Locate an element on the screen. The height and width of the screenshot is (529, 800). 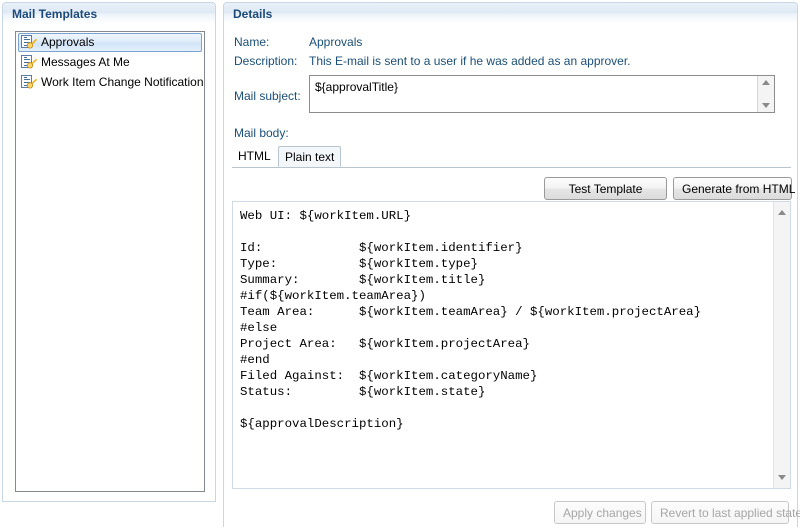
revert-to-last-applied-state-button: Revert to last applied state is located at coordinates (725, 512).